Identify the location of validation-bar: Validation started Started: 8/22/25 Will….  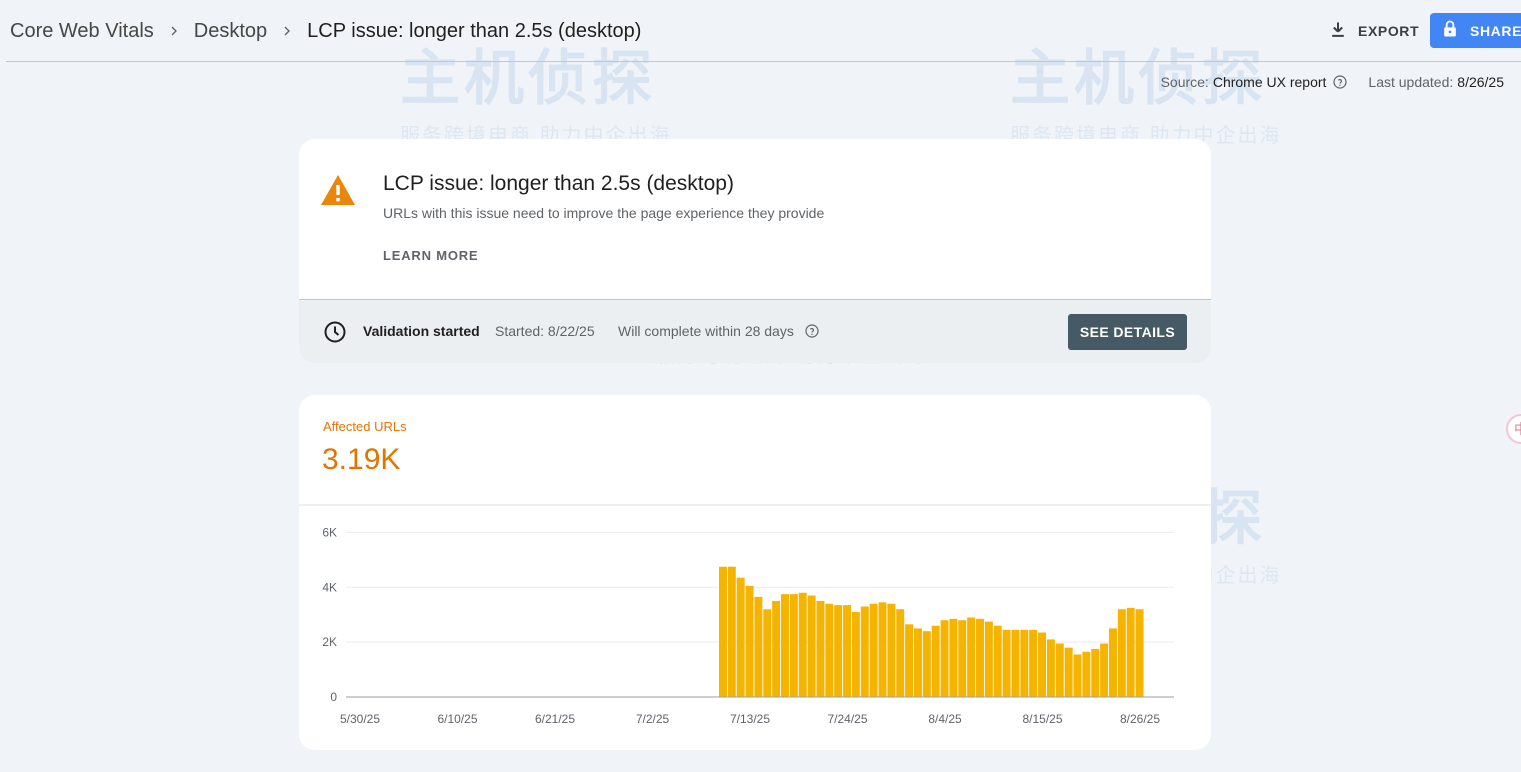
(755, 331).